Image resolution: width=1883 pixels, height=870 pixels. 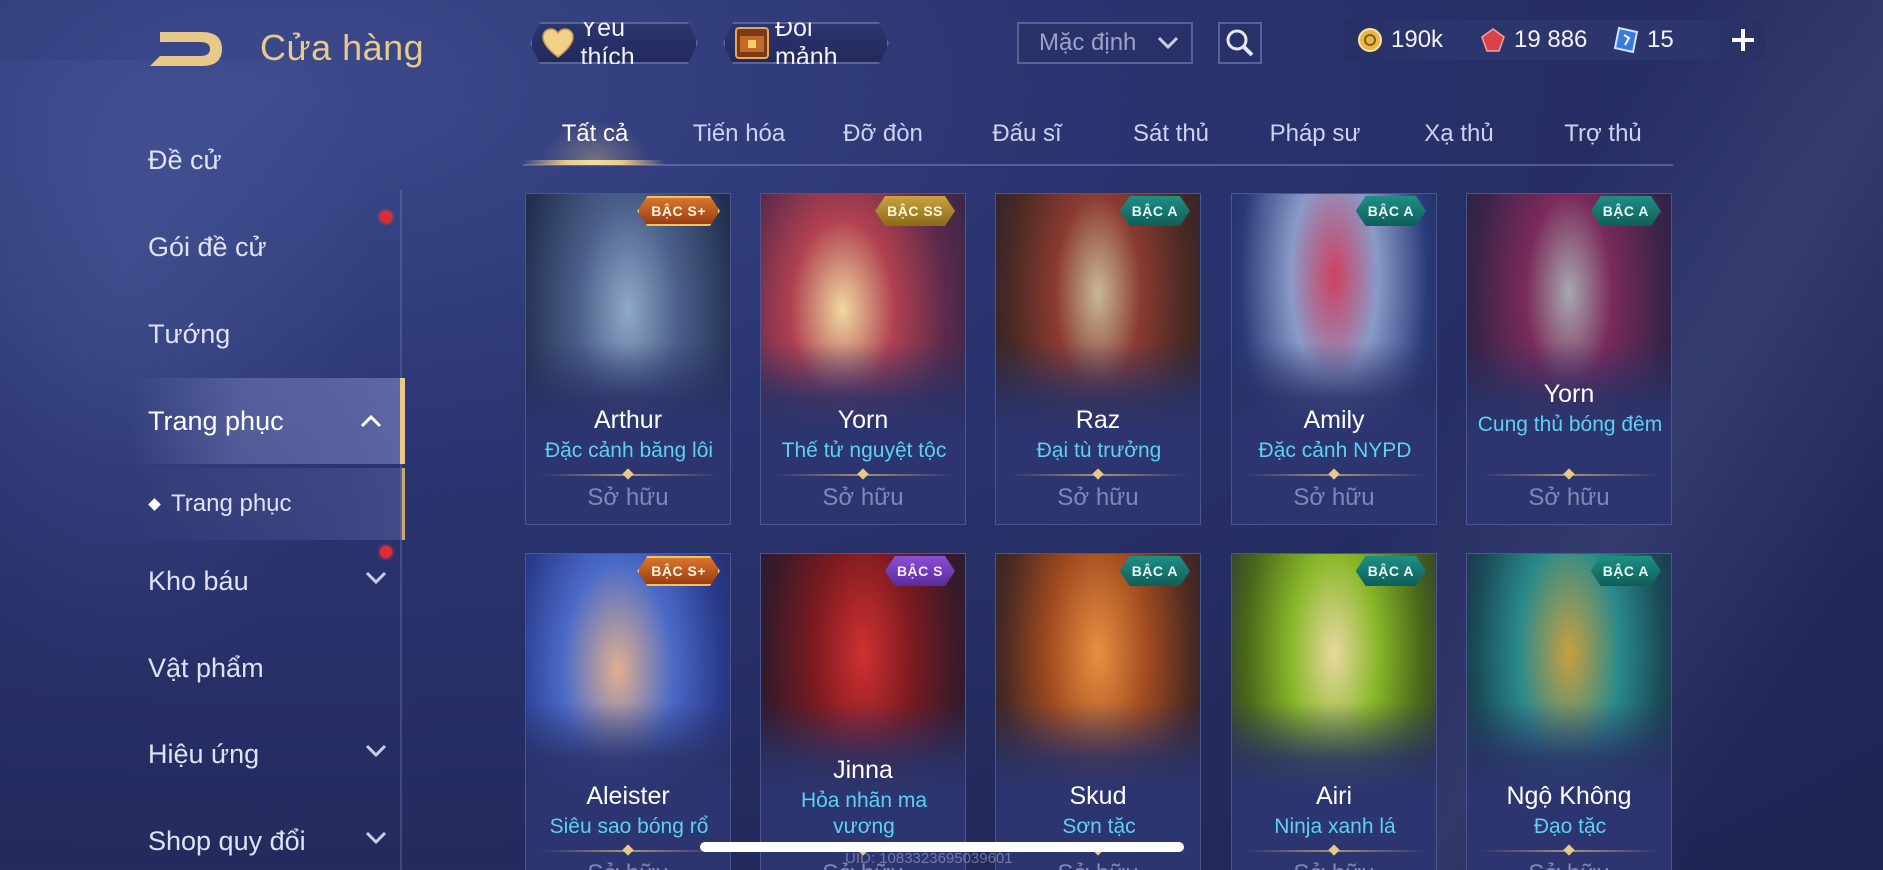 What do you see at coordinates (1334, 711) in the screenshot?
I see `skin-card: BẬC A Airi Ninja xanh lá Sở hữu` at bounding box center [1334, 711].